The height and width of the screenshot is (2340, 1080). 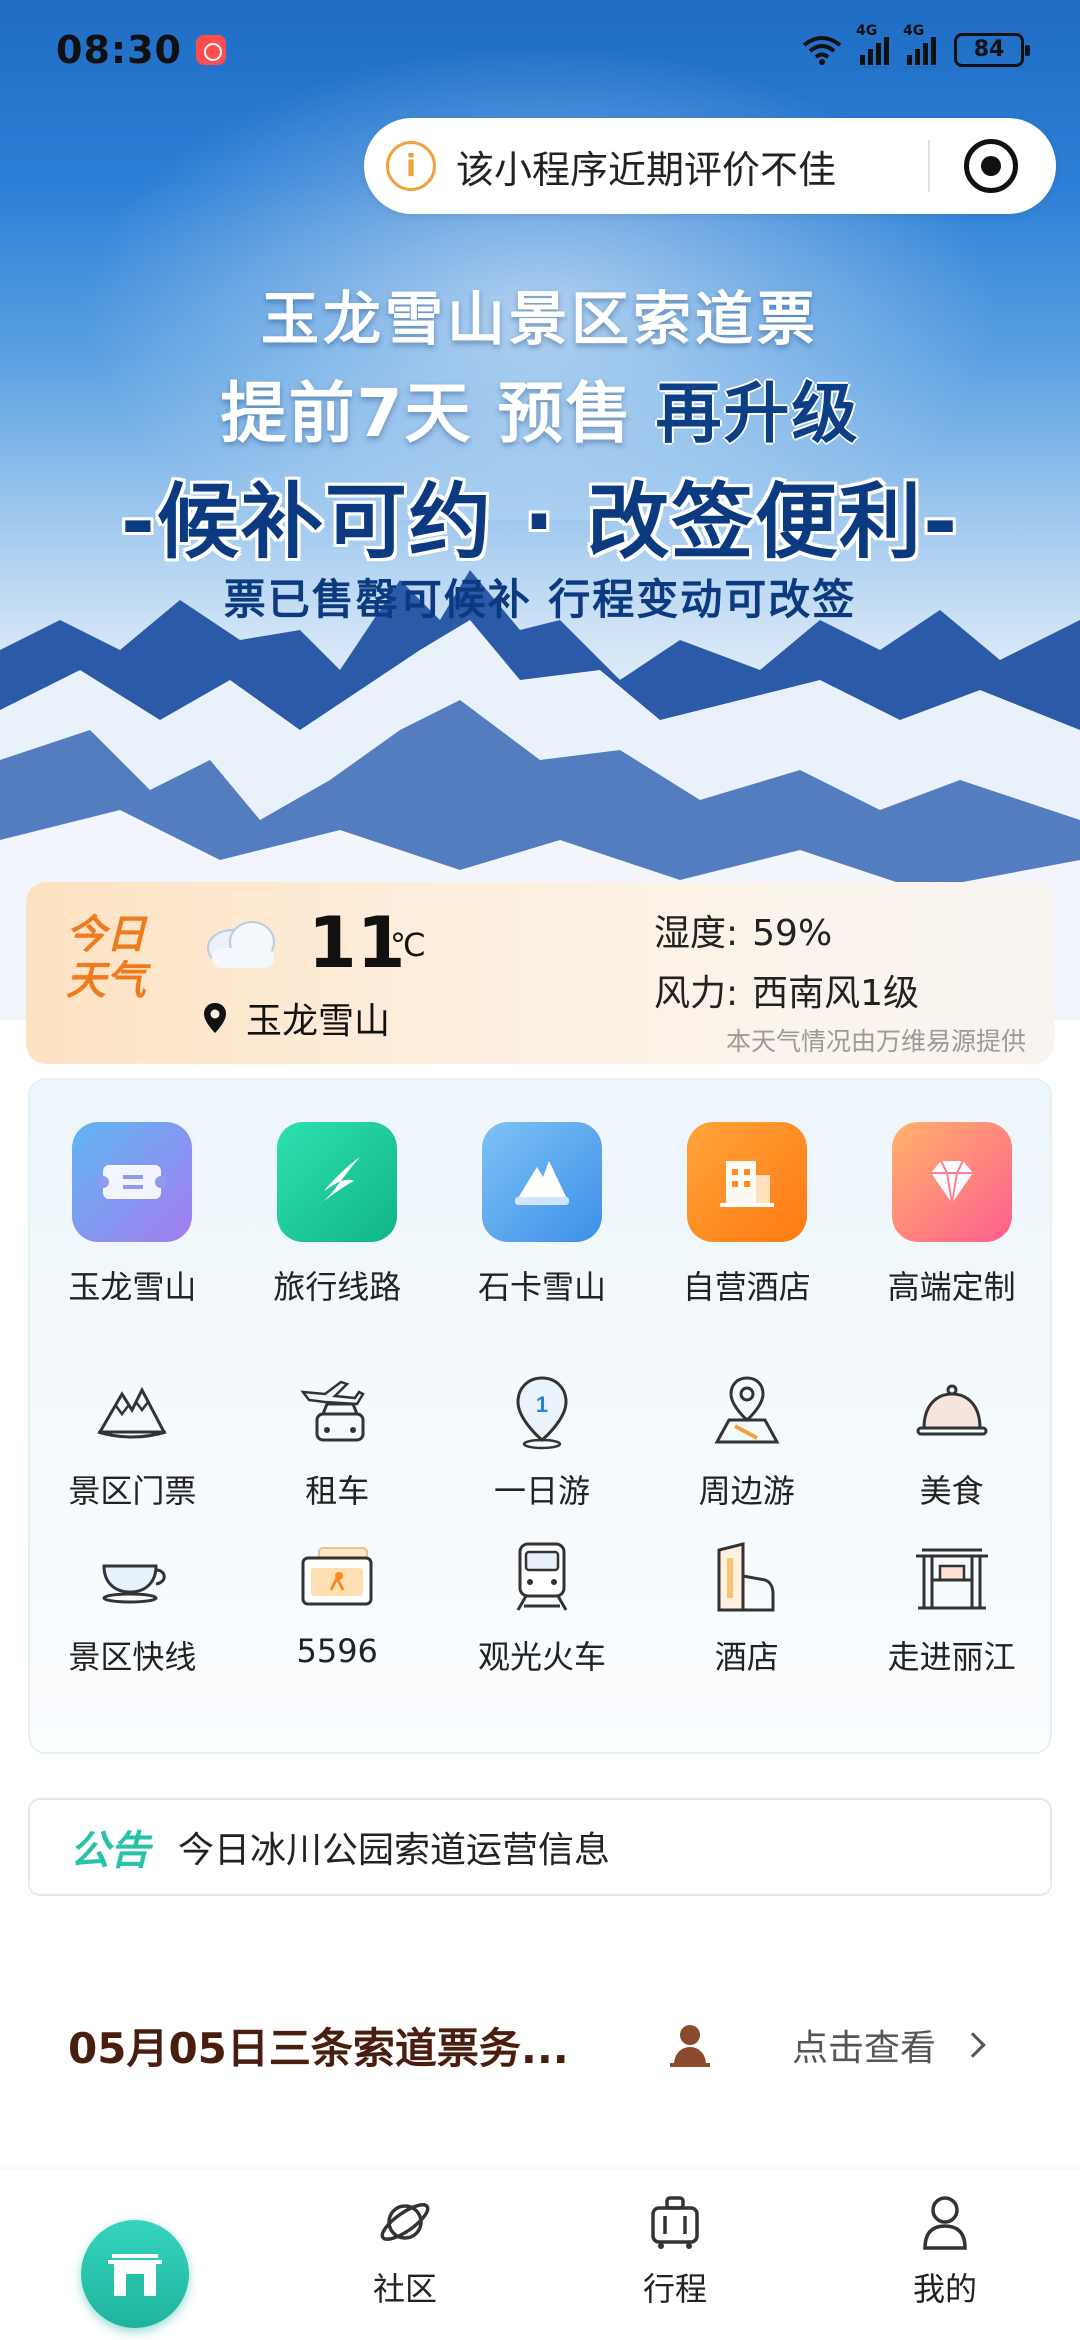 I want to click on map-pin-one-icon: 1, so click(x=542, y=1413).